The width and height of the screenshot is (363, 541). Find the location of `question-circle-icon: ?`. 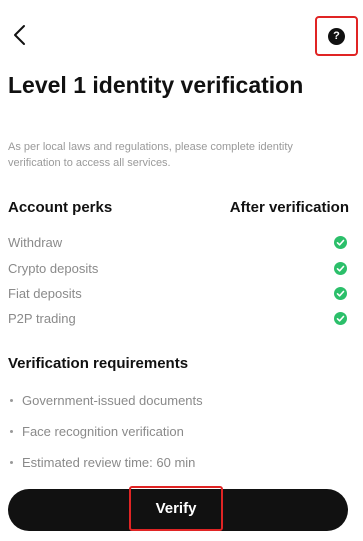

question-circle-icon: ? is located at coordinates (336, 36).